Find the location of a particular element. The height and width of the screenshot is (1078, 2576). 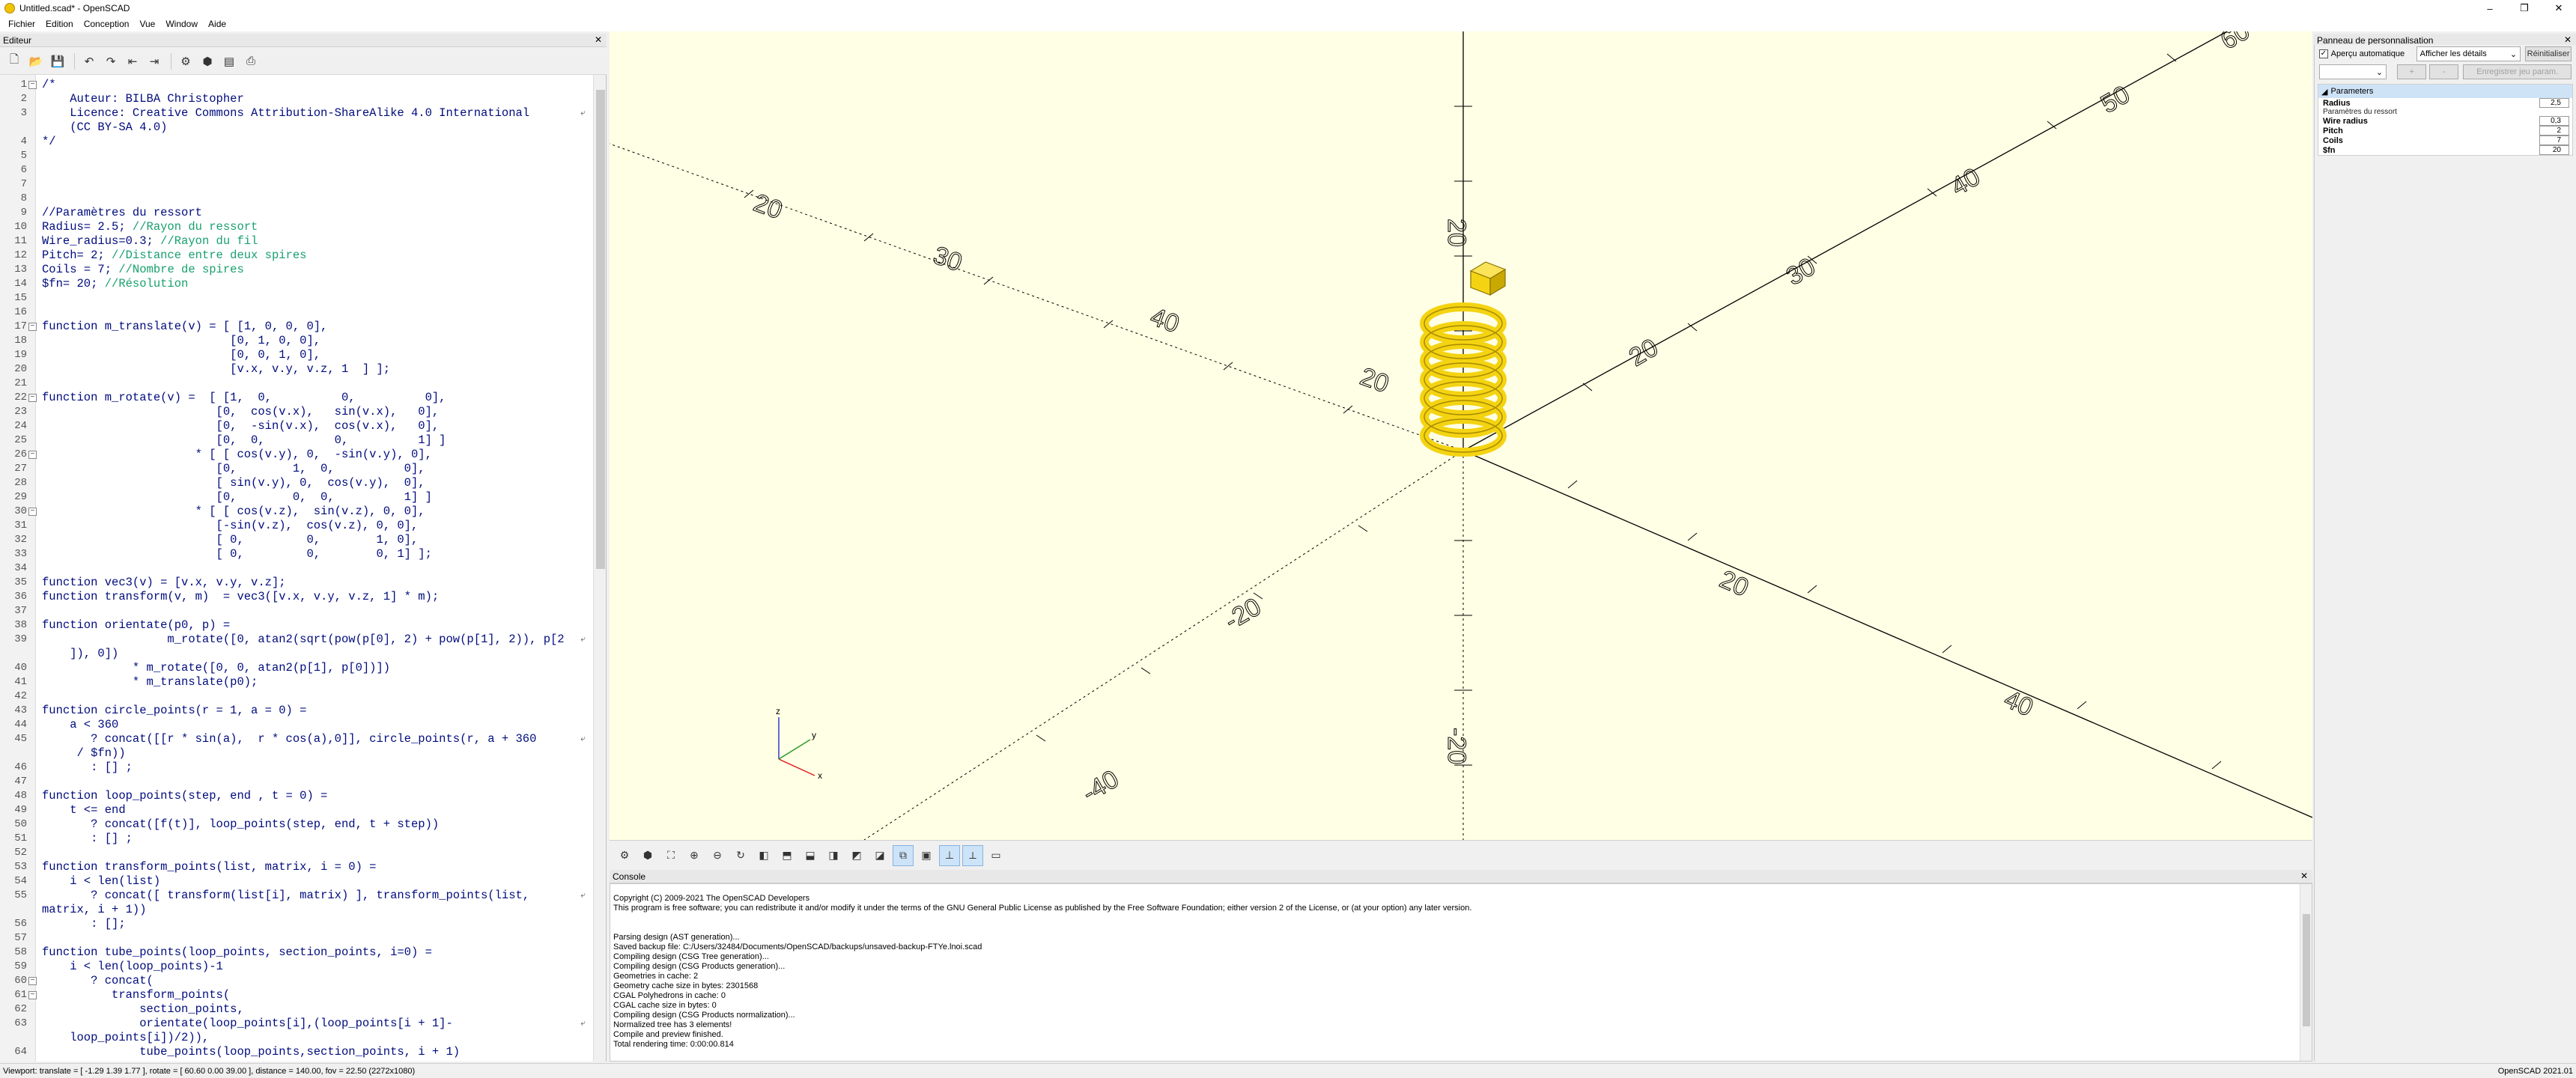

close-window-button: ✕ is located at coordinates (2559, 8).